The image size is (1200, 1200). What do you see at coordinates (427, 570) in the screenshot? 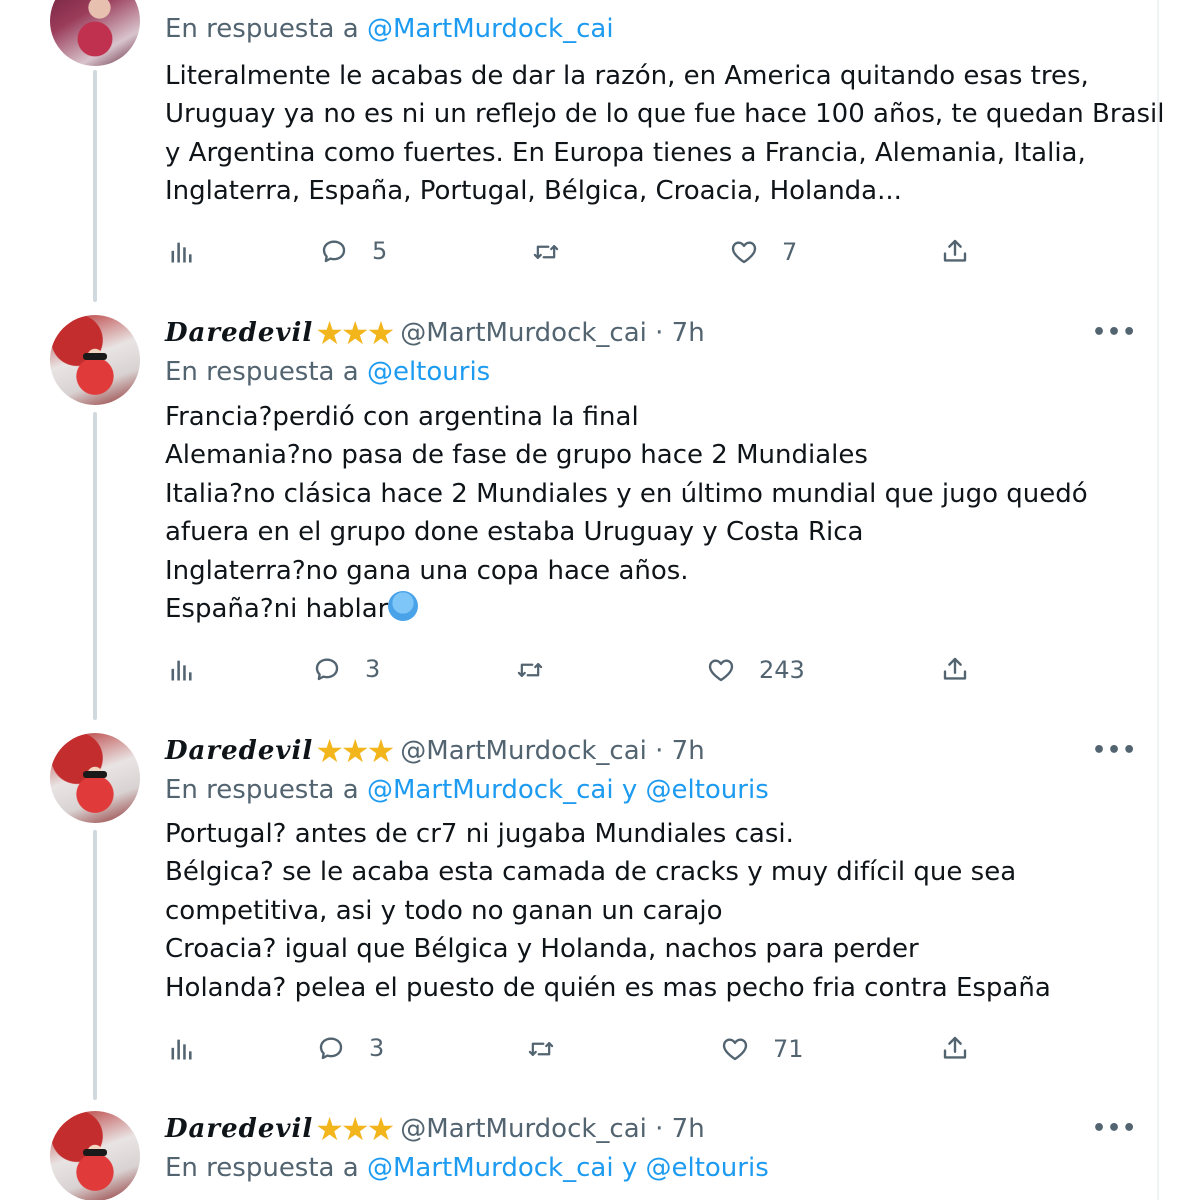
I see `tweet-text-line: Inglaterra?no gana una copa hace años.` at bounding box center [427, 570].